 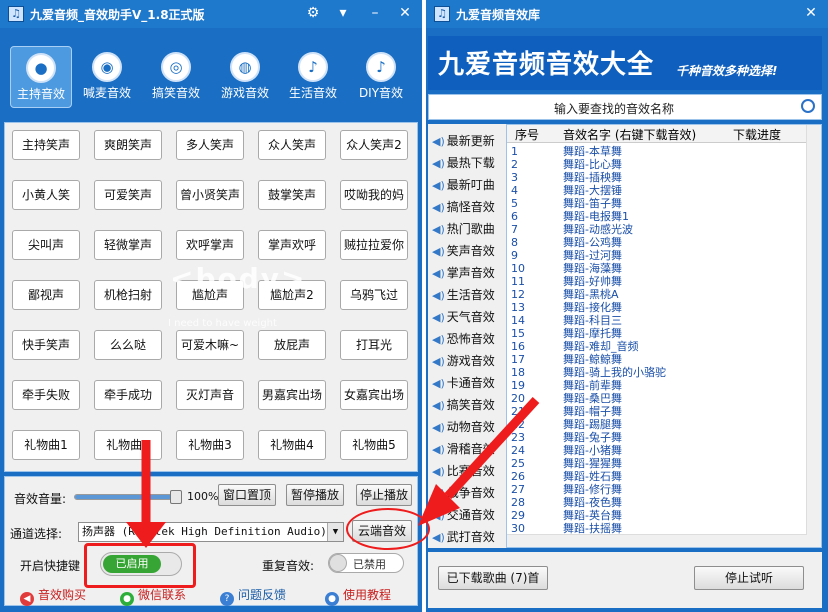 I want to click on annotation-arrowhead-hotkey, so click(x=146, y=535).